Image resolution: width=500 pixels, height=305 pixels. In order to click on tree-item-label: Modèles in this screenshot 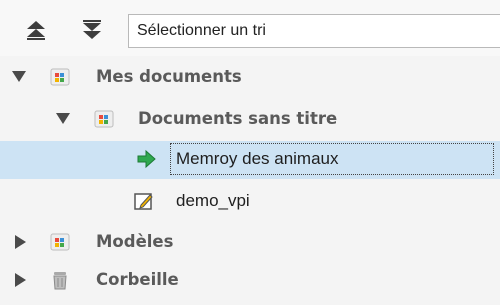, I will do `click(135, 241)`.